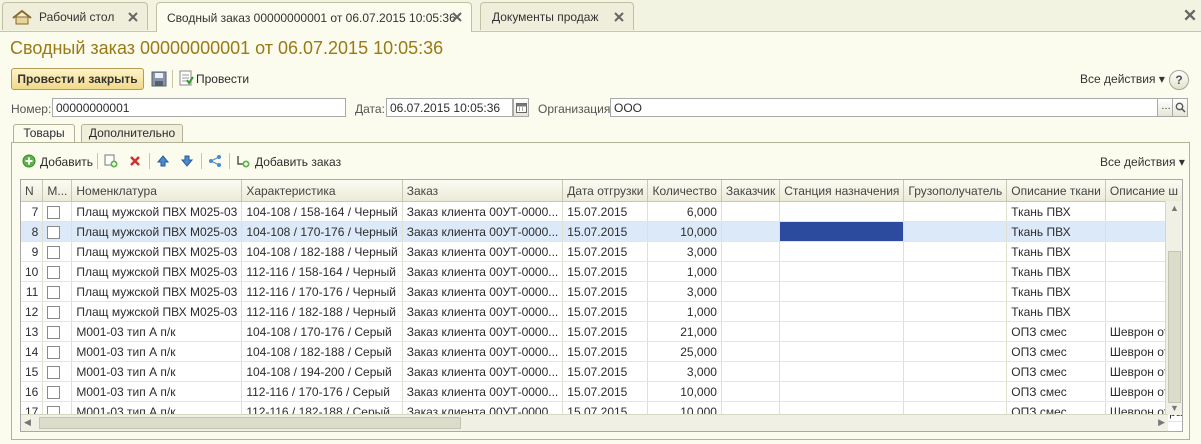  I want to click on help-button: ?, so click(1179, 80).